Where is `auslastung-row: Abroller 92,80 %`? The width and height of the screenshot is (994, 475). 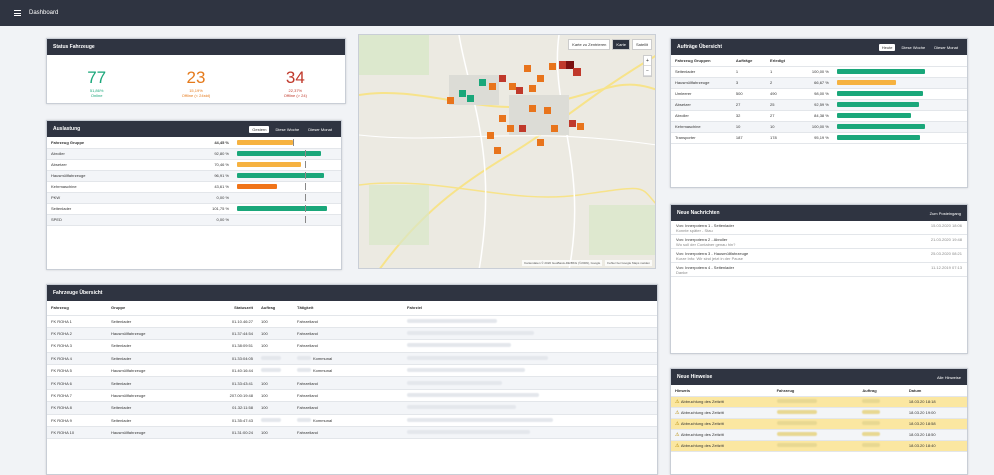
auslastung-row: Abroller 92,80 % is located at coordinates (194, 153).